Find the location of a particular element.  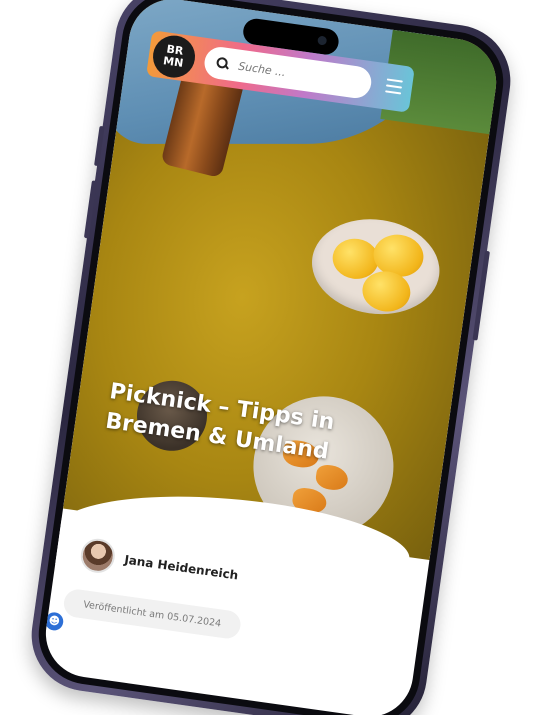

author-name: Jana Heidenreich is located at coordinates (182, 568).